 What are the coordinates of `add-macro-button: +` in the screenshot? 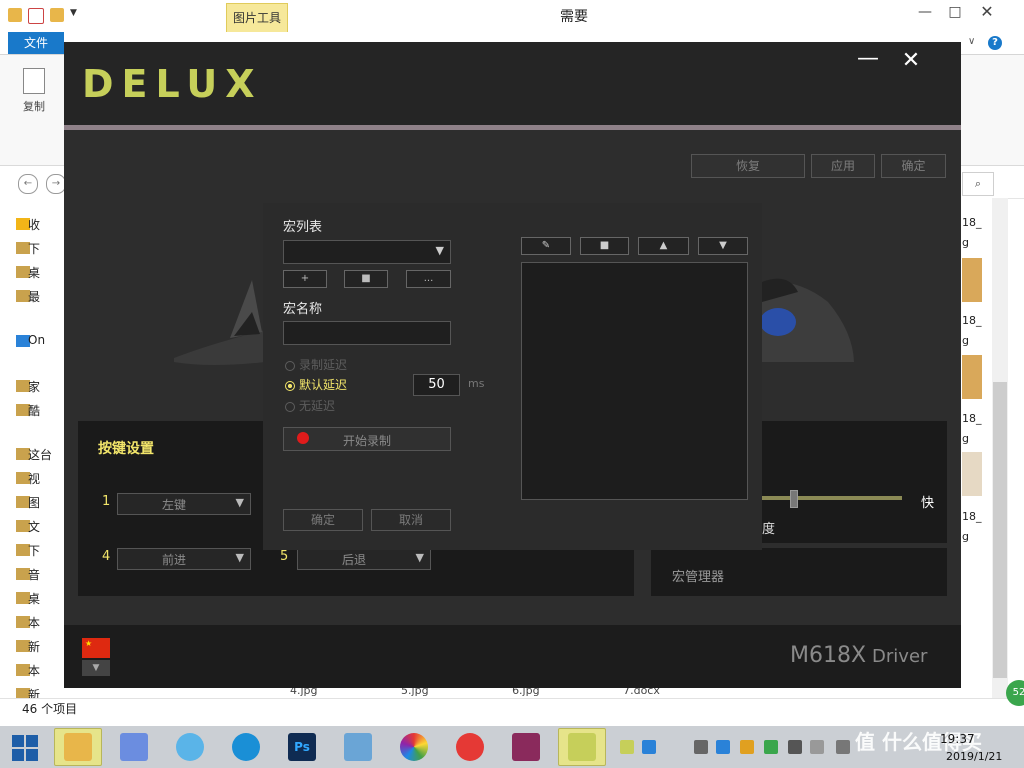 It's located at (305, 279).